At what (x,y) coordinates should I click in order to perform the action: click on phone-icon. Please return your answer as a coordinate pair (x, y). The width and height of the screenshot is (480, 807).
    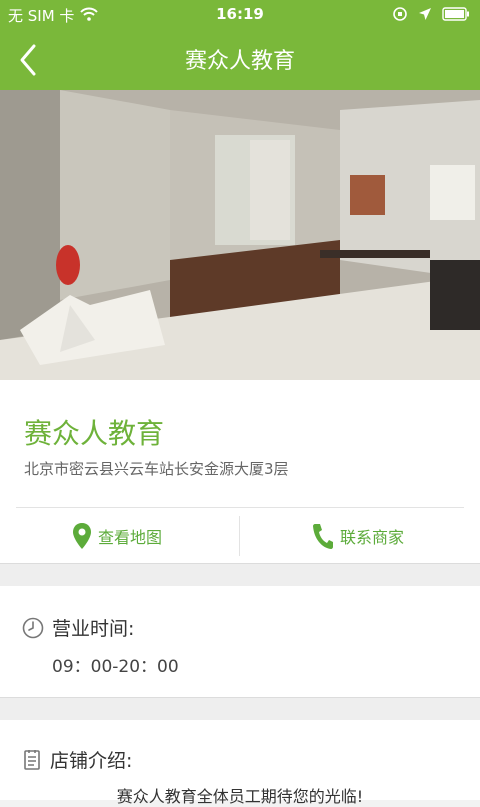
    Looking at the image, I should click on (323, 536).